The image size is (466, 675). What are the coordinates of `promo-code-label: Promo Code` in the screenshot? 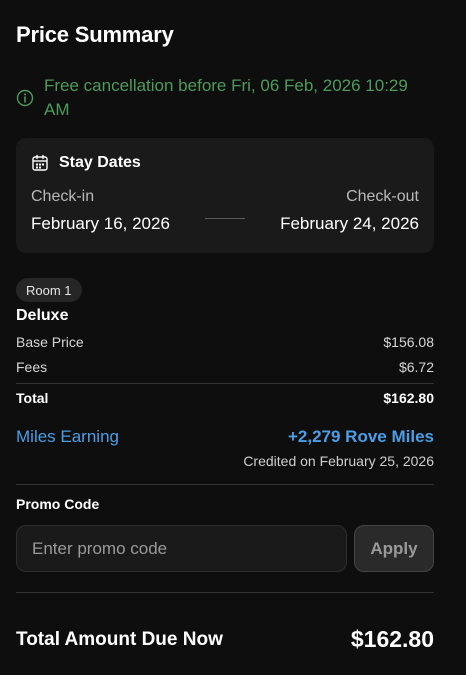 It's located at (58, 504).